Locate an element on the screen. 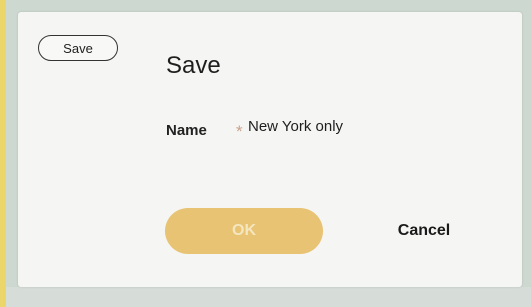 The height and width of the screenshot is (307, 531). dialog-title: Save is located at coordinates (193, 65).